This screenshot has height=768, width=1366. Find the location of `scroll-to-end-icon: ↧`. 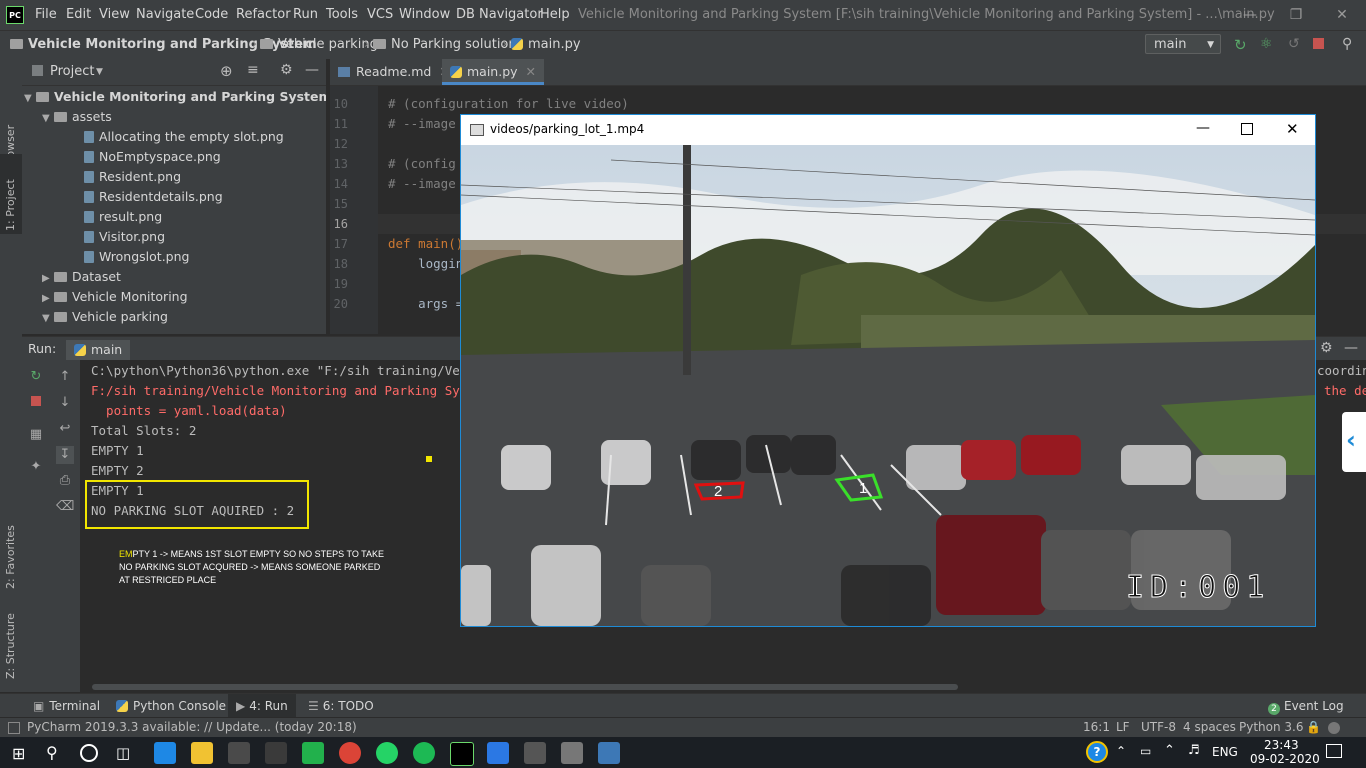

scroll-to-end-icon: ↧ is located at coordinates (65, 455).